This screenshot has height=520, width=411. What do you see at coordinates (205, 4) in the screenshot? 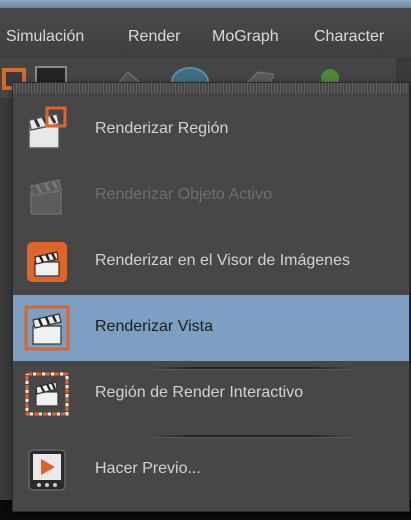
I see `window-title-strip` at bounding box center [205, 4].